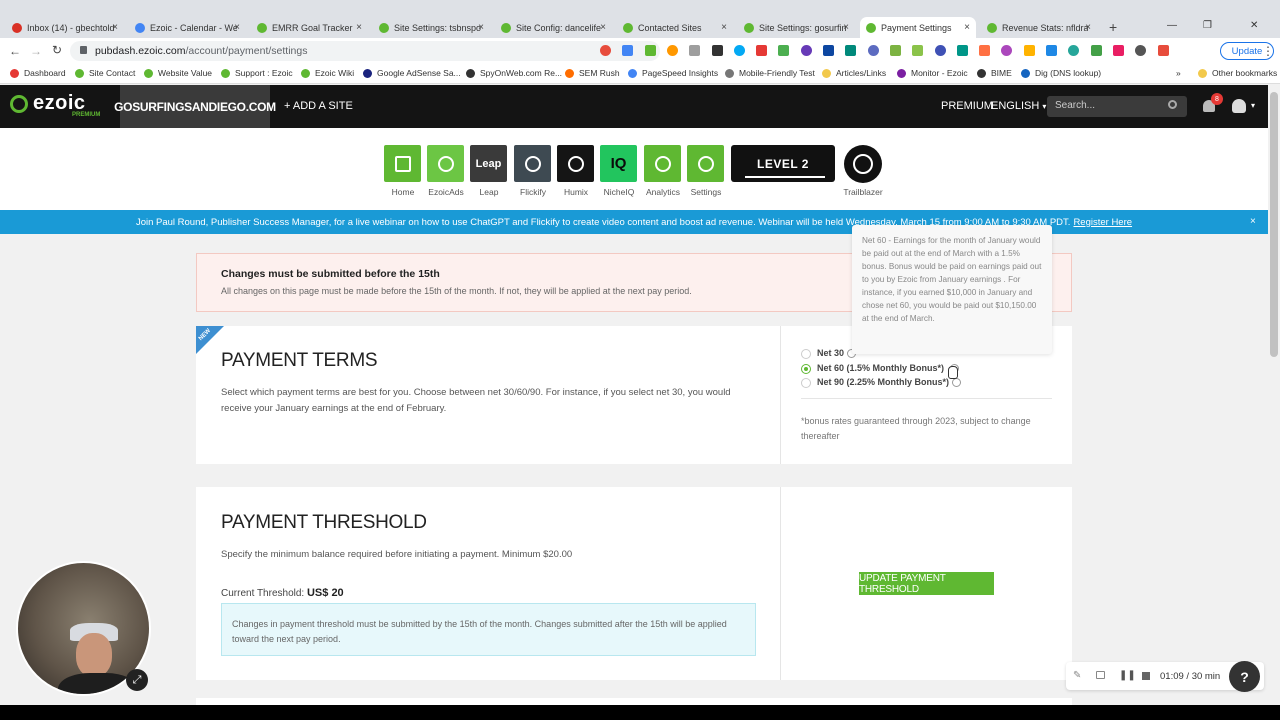  What do you see at coordinates (1253, 221) in the screenshot?
I see `banner-close-icon: ×` at bounding box center [1253, 221].